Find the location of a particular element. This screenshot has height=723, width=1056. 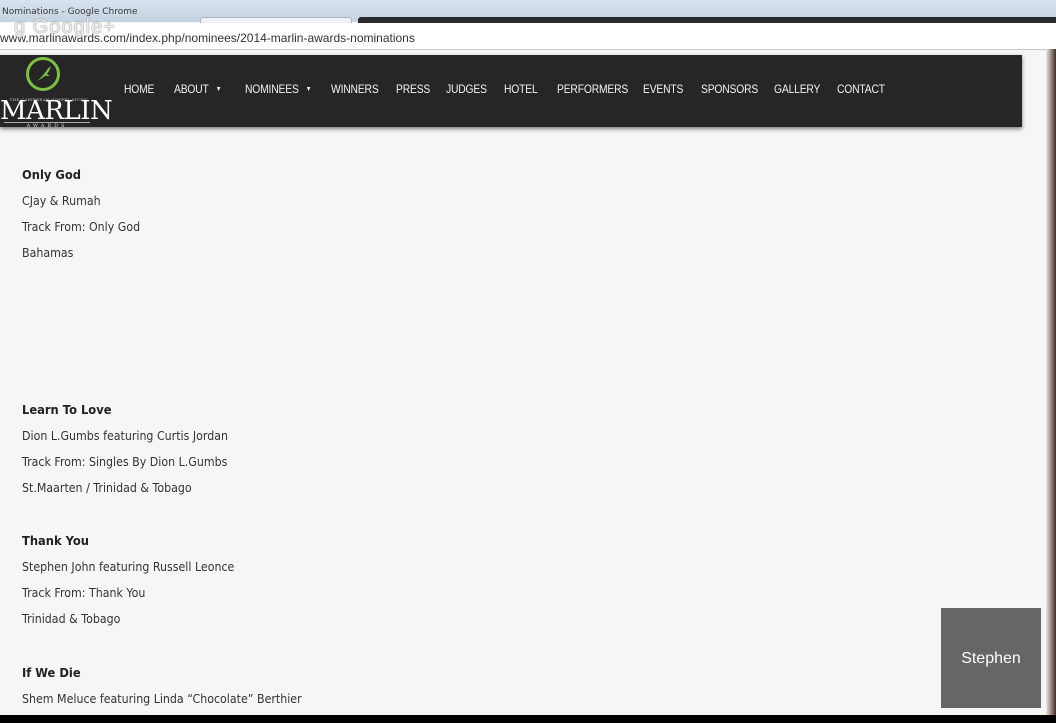

nav-home: HOME is located at coordinates (139, 89).